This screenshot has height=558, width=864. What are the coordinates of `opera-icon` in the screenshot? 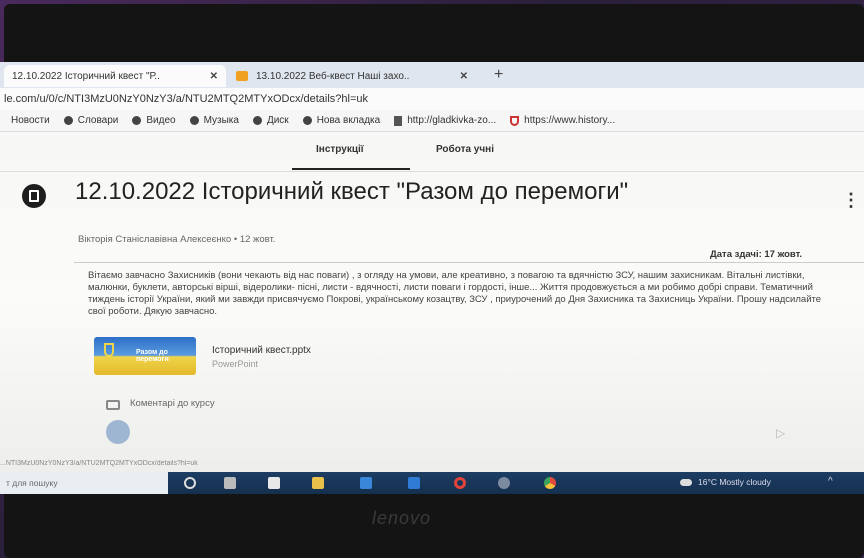 It's located at (460, 483).